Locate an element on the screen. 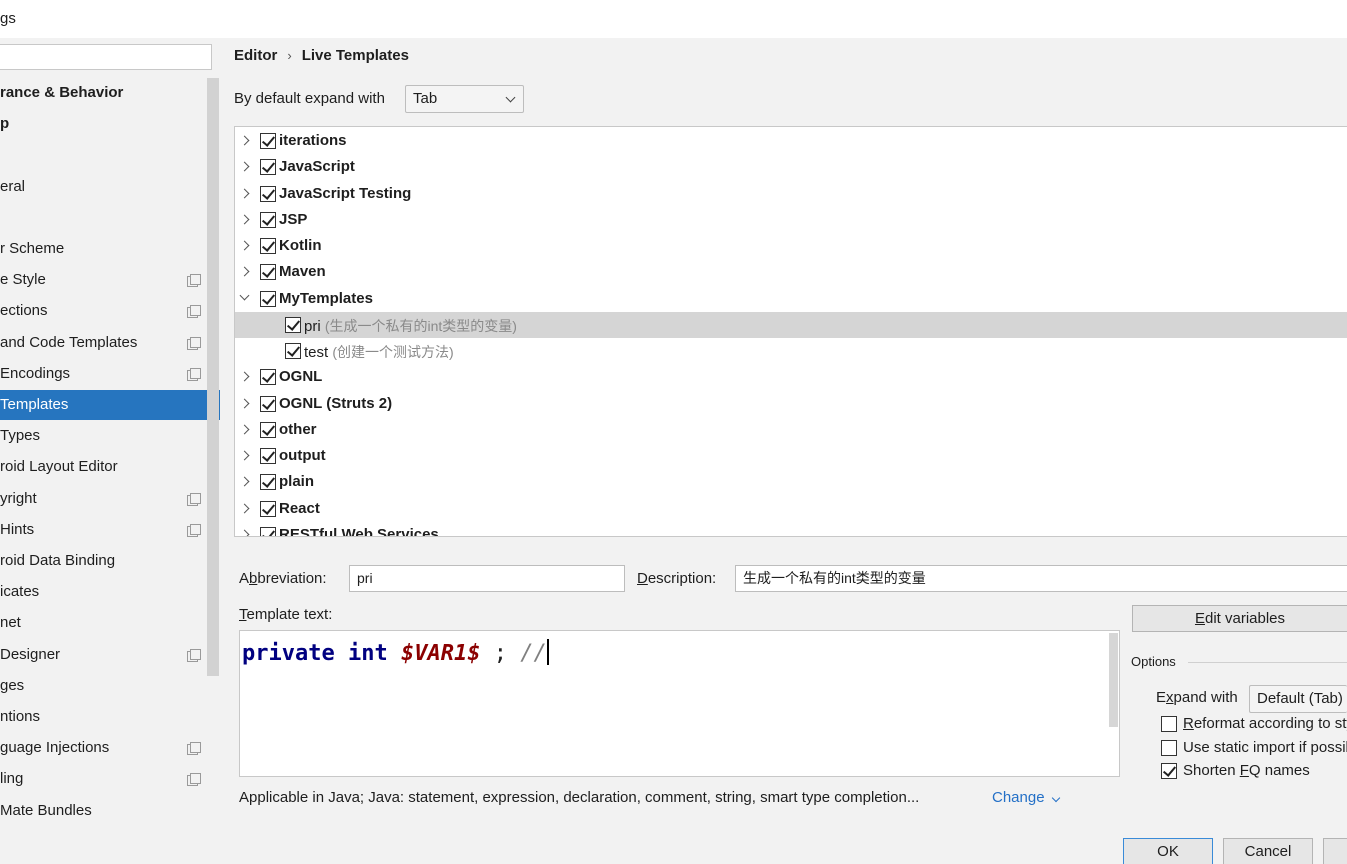 This screenshot has height=864, width=1347. sidebar-item: ntions is located at coordinates (103, 717).